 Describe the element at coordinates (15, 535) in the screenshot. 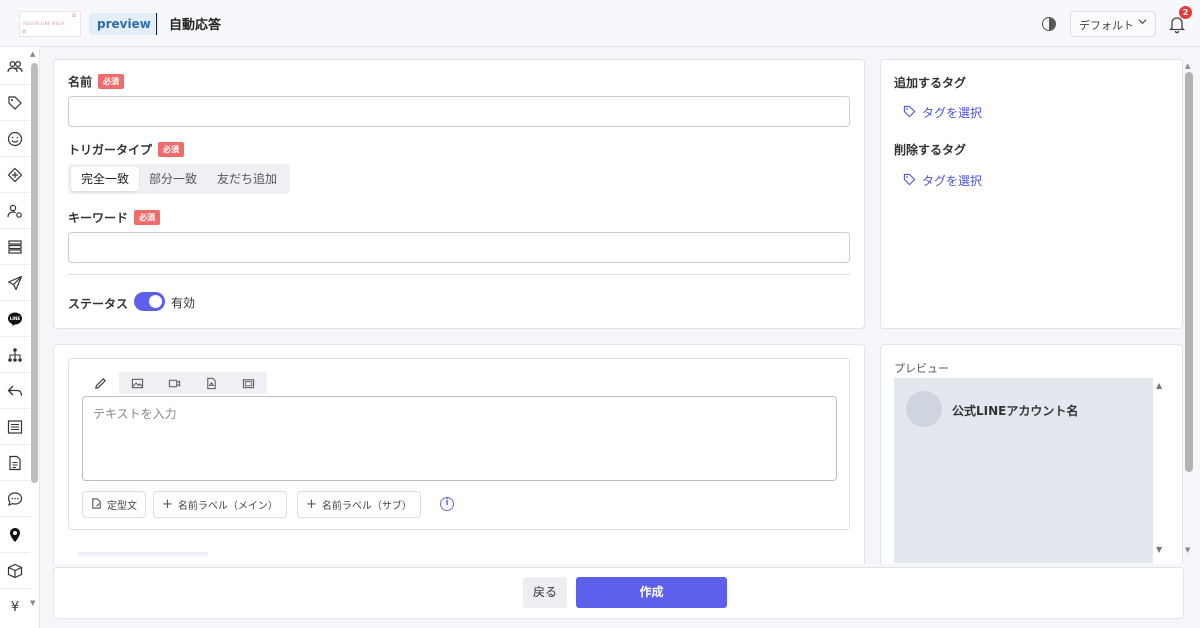

I see `location-pin-icon` at that location.